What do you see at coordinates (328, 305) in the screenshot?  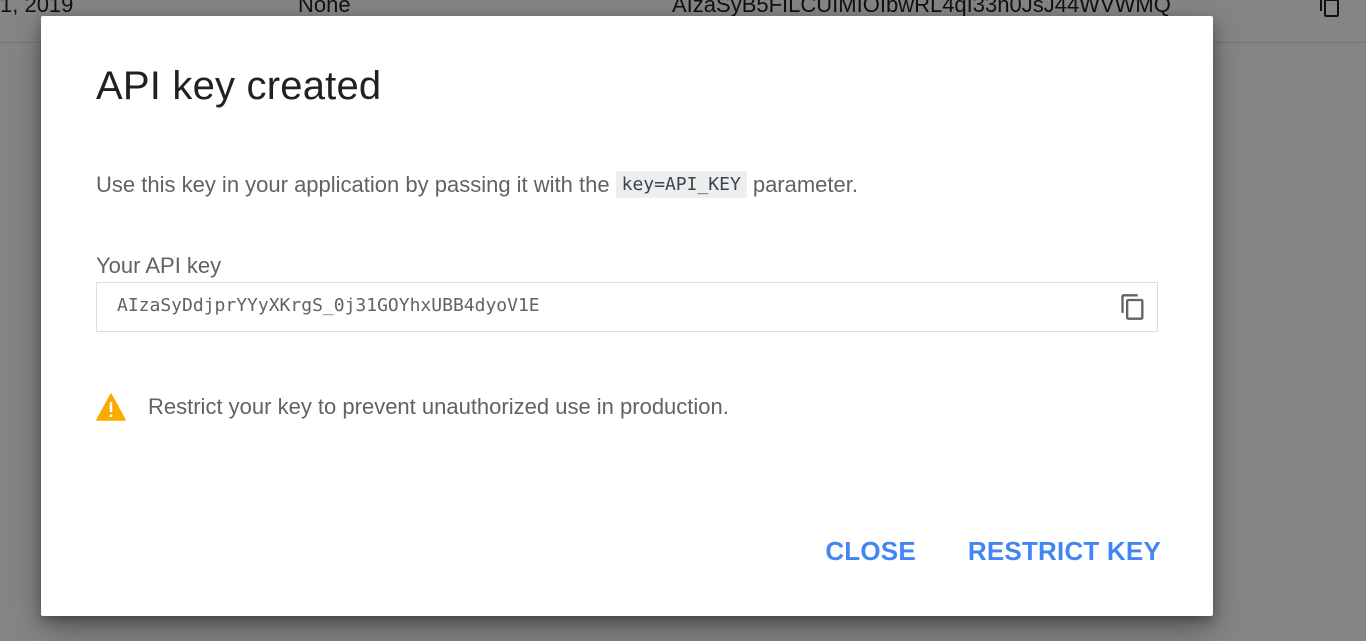 I see `api-key-value: AIzaSyDdjprYYyXKrgS_0j31GOYhxUBB4dyoV1E` at bounding box center [328, 305].